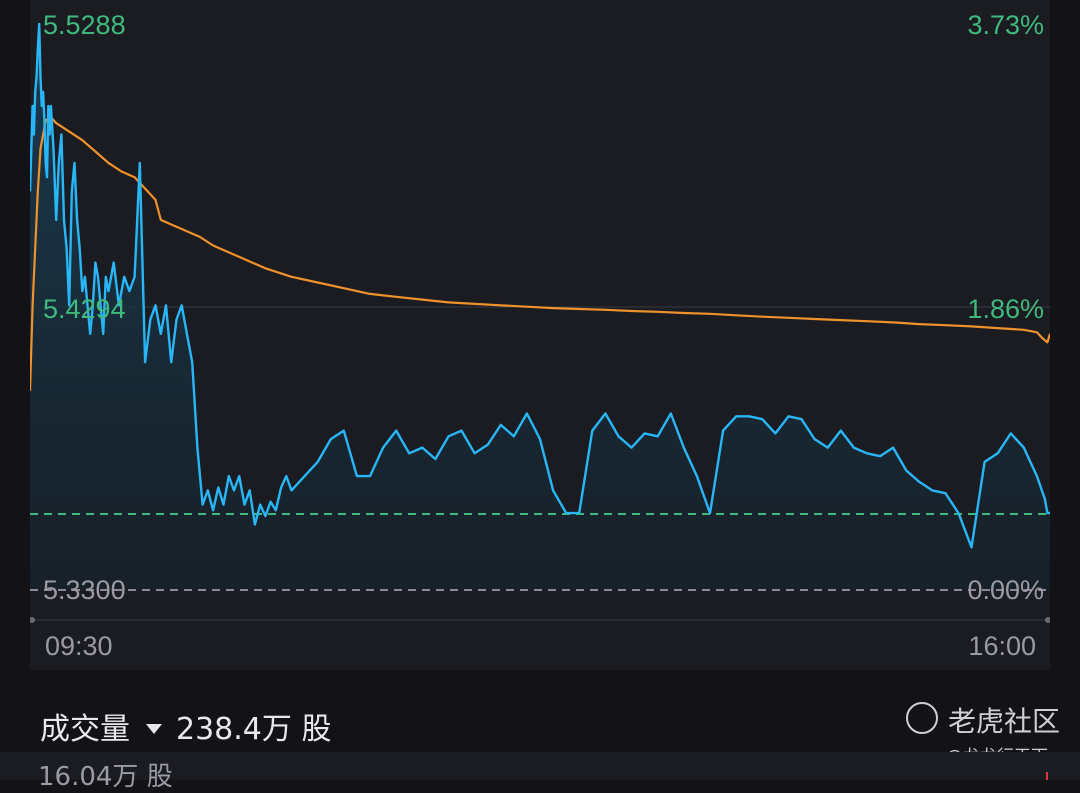  I want to click on price-high-label: 5.5288, so click(84, 25).